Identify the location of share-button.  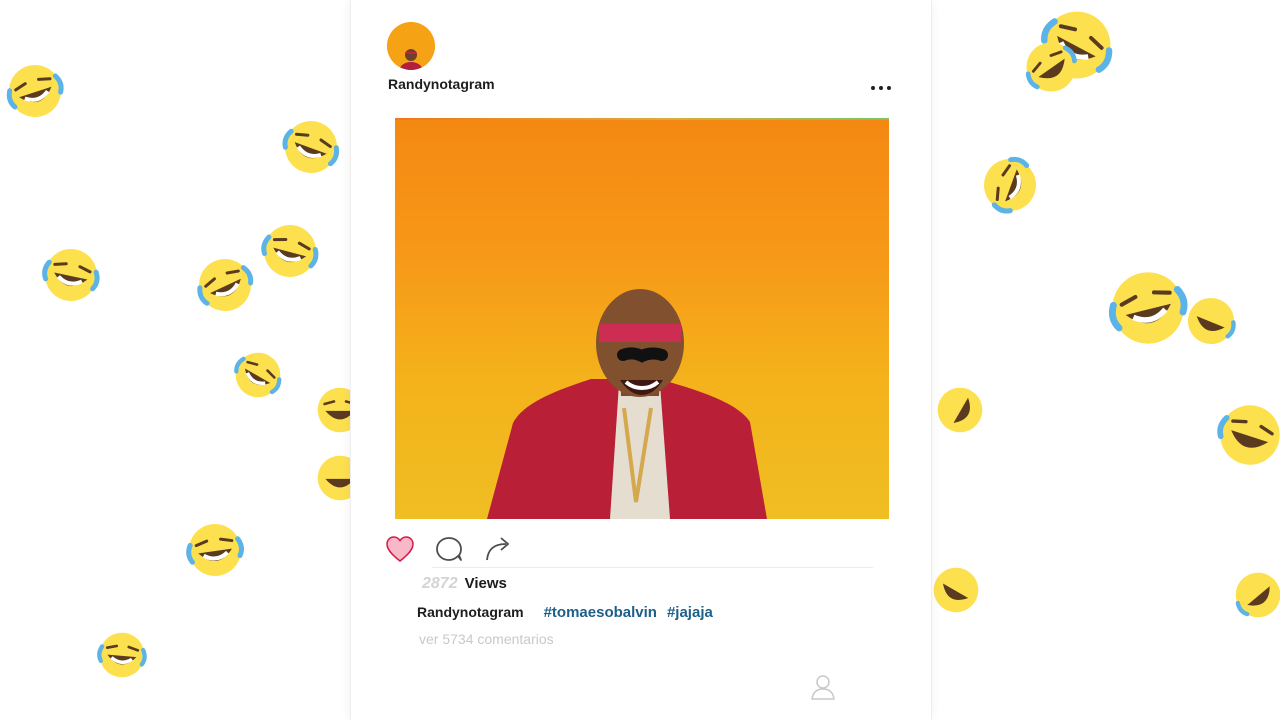
(498, 549).